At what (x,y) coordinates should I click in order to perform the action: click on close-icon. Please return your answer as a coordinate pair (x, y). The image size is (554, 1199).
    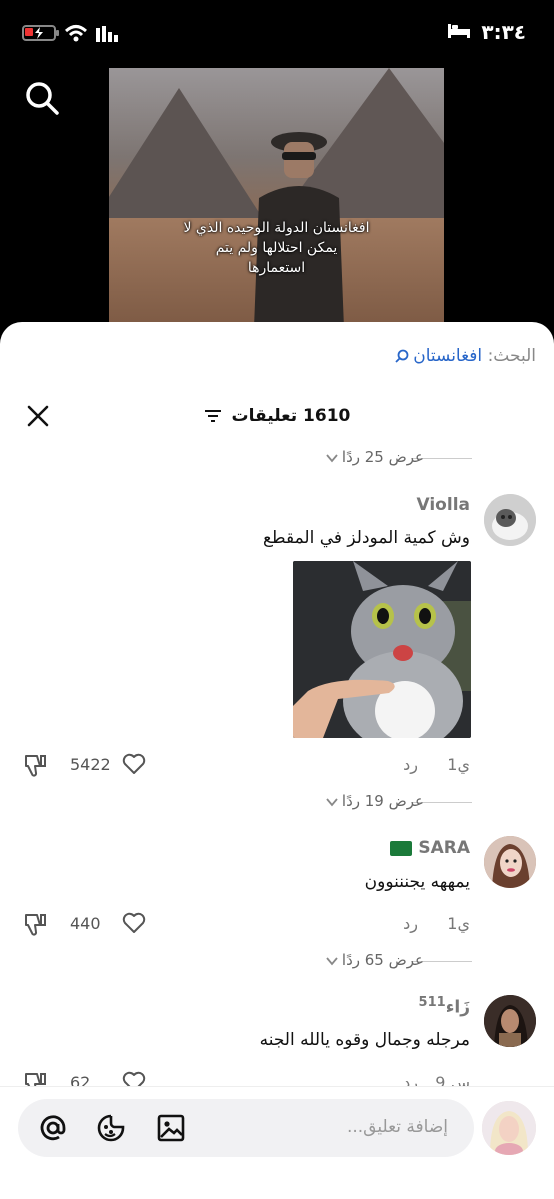
    Looking at the image, I should click on (38, 416).